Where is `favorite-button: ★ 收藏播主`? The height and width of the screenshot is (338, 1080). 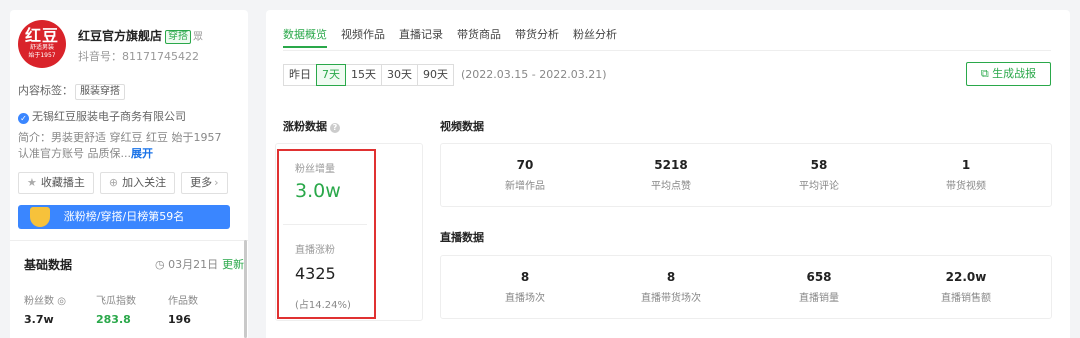 favorite-button: ★ 收藏播主 is located at coordinates (56, 183).